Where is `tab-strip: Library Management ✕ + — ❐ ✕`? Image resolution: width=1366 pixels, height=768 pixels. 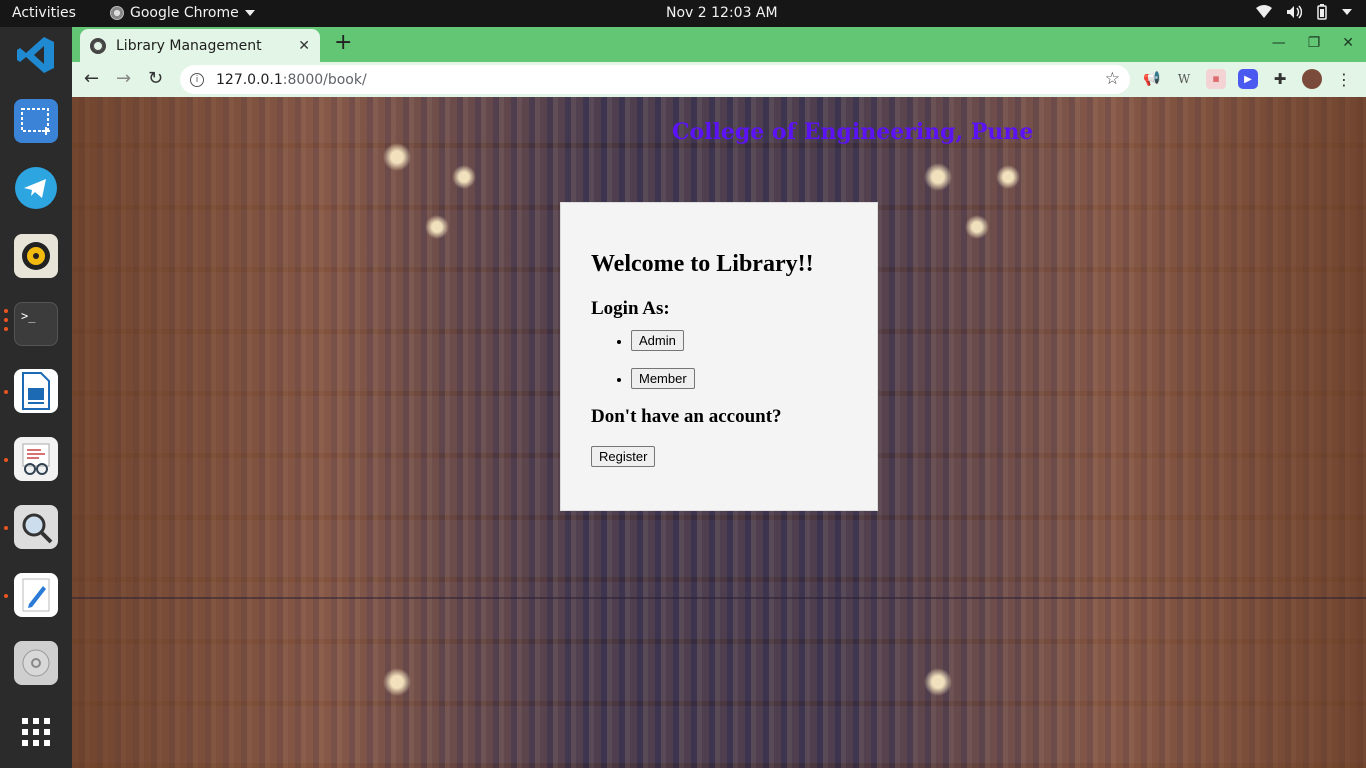 tab-strip: Library Management ✕ + — ❐ ✕ is located at coordinates (719, 44).